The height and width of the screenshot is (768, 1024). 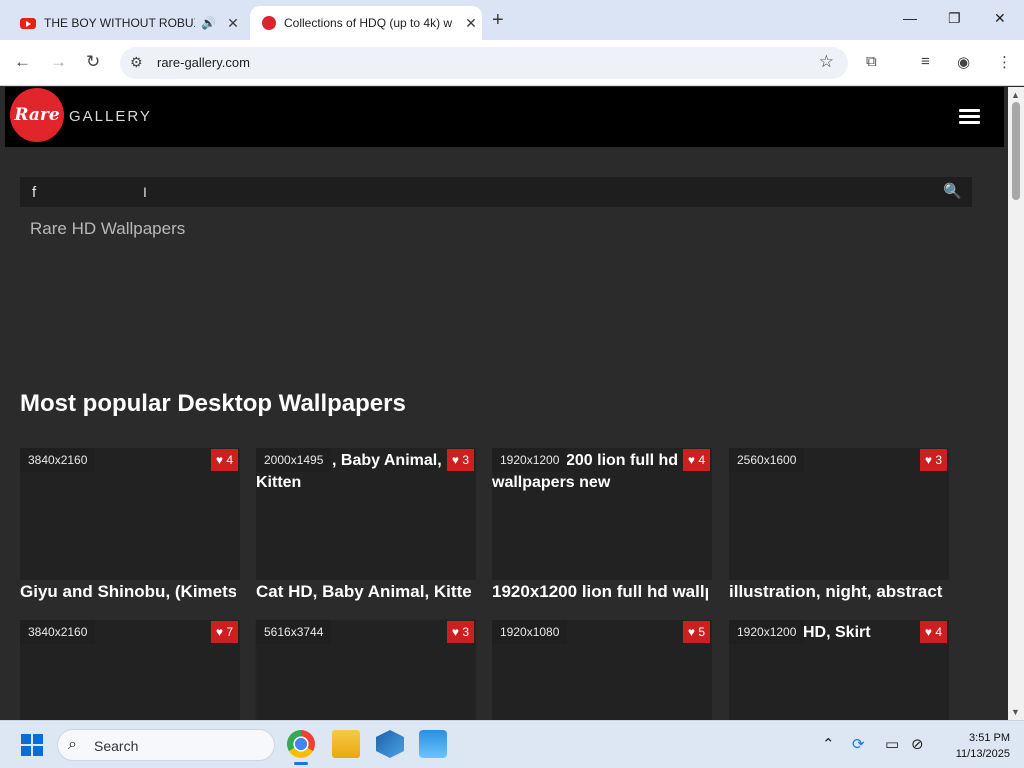 What do you see at coordinates (871, 61) in the screenshot?
I see `google-lens-icon: ⧉` at bounding box center [871, 61].